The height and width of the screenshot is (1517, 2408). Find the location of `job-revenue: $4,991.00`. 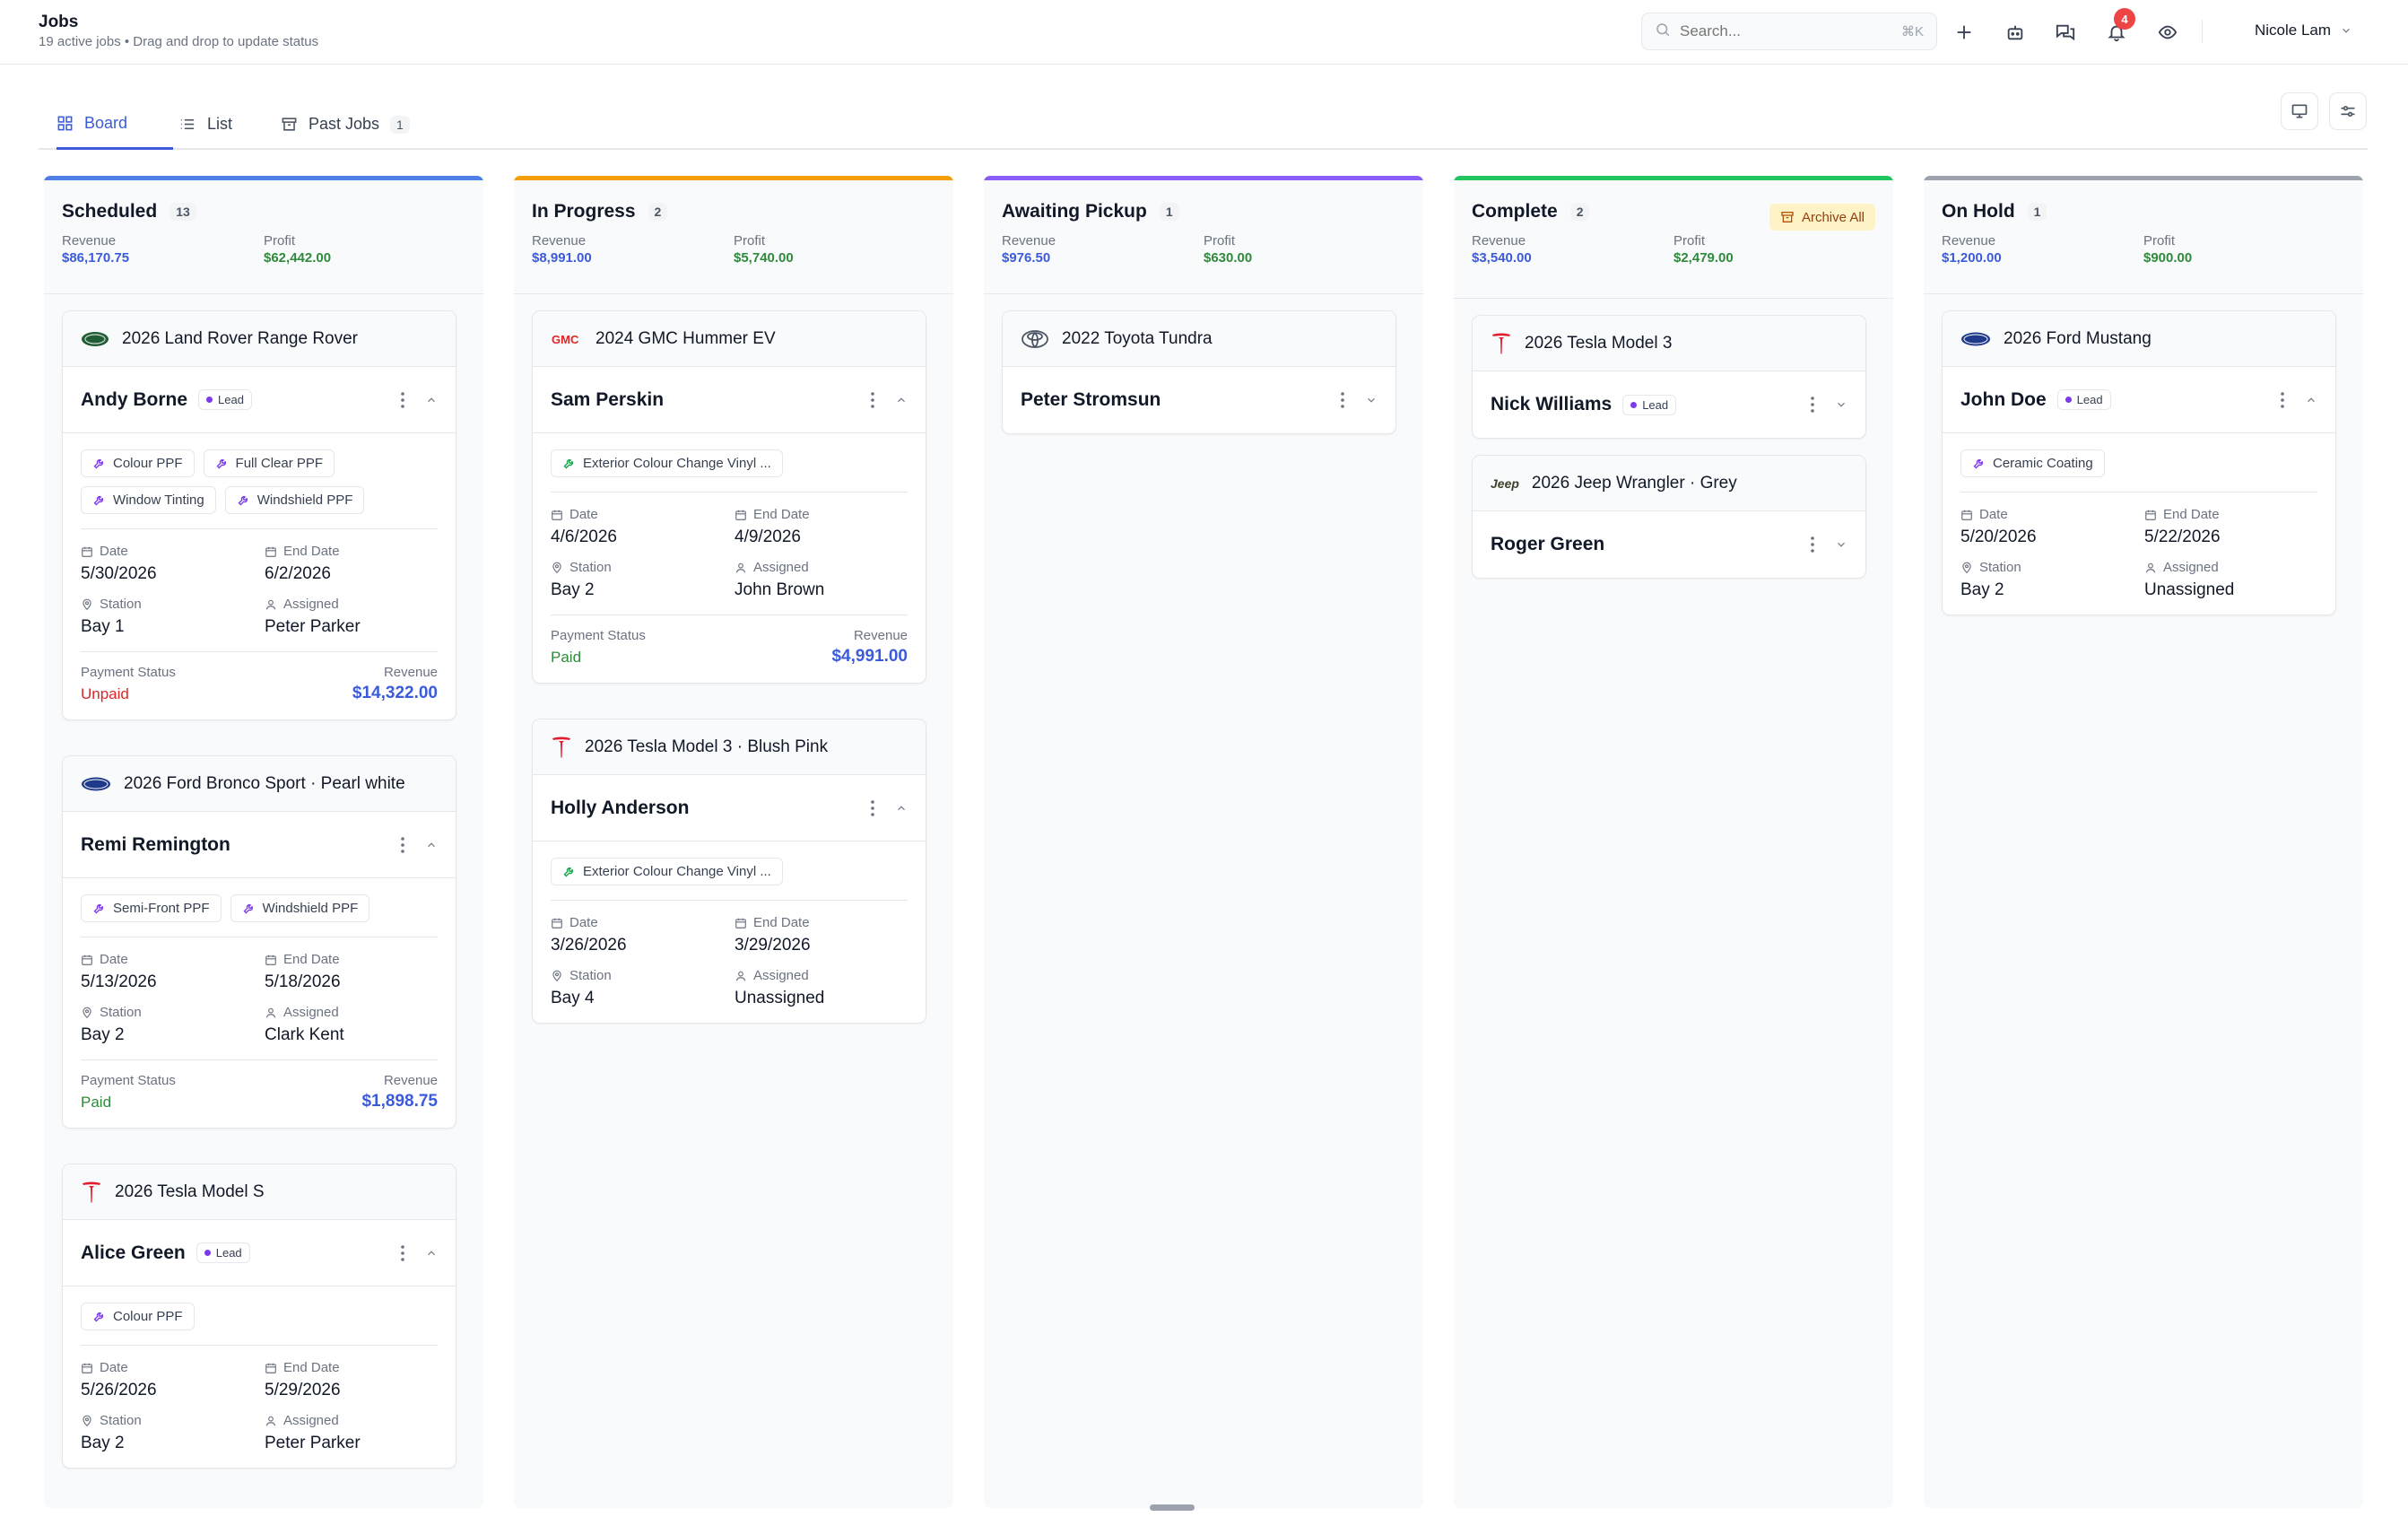

job-revenue: $4,991.00 is located at coordinates (870, 656).